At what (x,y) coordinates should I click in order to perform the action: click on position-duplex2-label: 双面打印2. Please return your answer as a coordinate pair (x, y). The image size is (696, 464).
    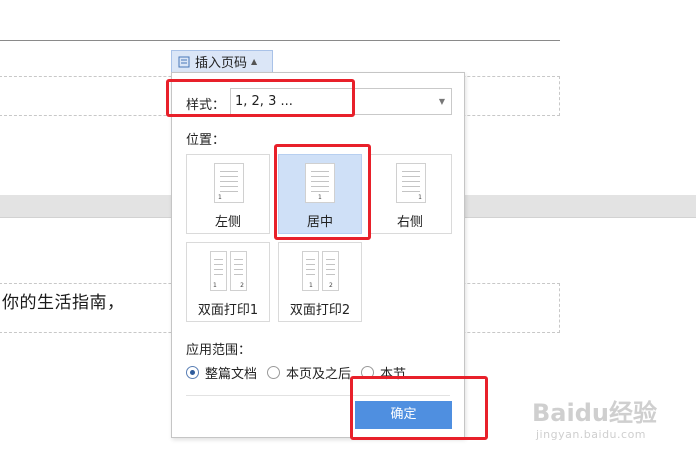
    Looking at the image, I should click on (320, 310).